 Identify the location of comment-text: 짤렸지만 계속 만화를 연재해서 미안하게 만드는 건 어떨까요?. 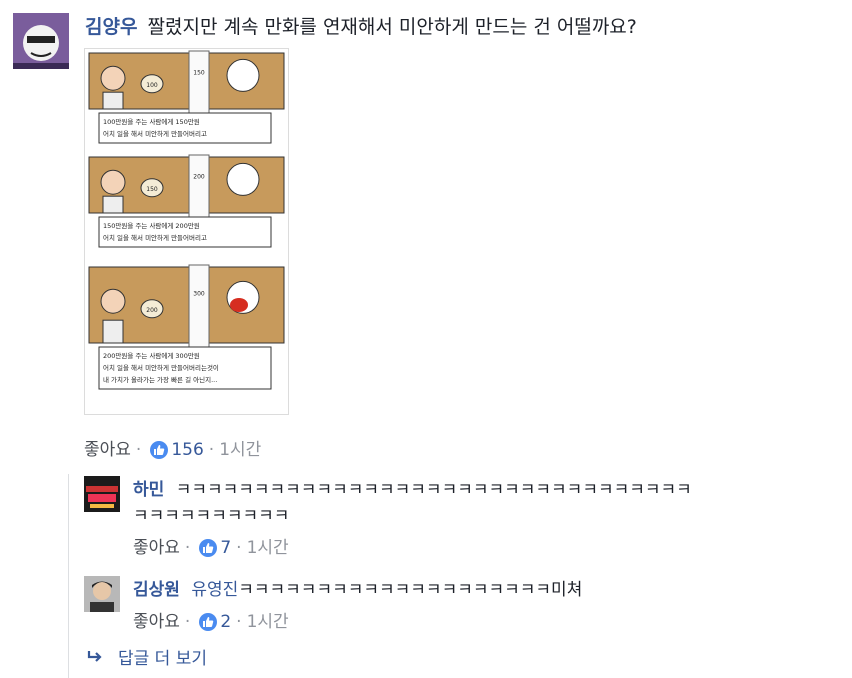
(392, 27).